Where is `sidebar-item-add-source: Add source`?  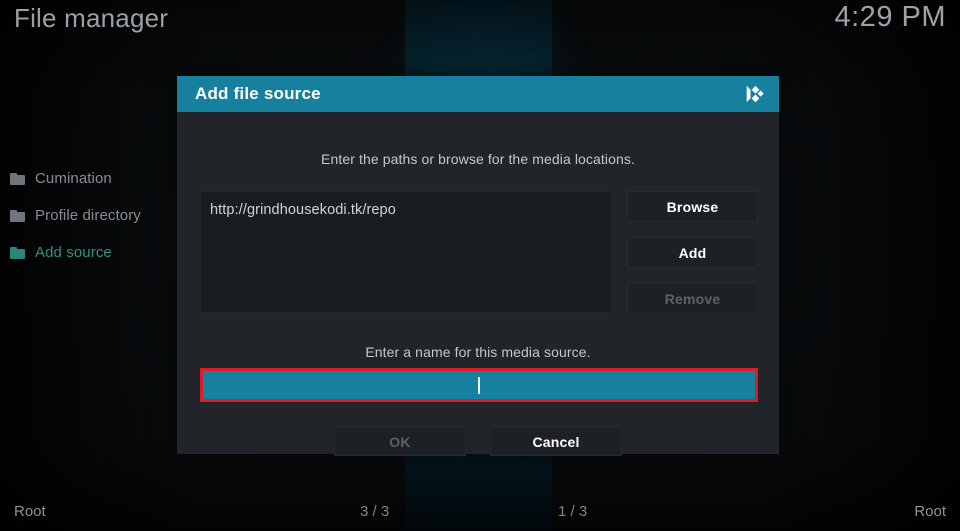 sidebar-item-add-source: Add source is located at coordinates (88, 252).